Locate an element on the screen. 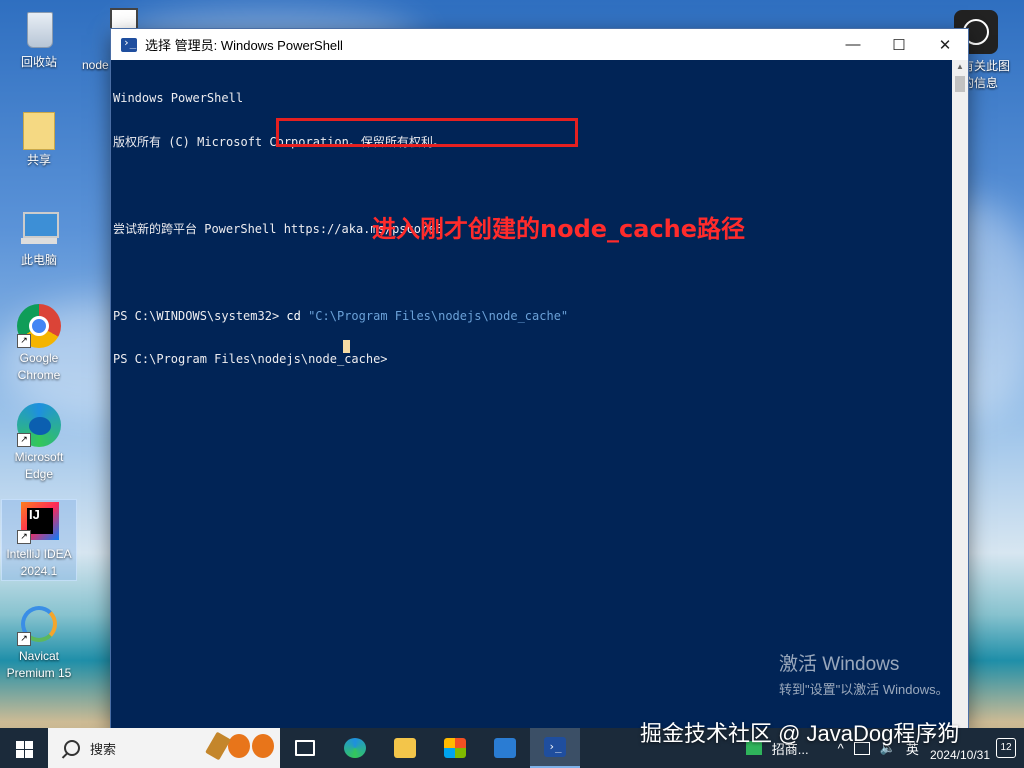  desktop-icon-edge: ↗ Microsoft Edge is located at coordinates (39, 443).